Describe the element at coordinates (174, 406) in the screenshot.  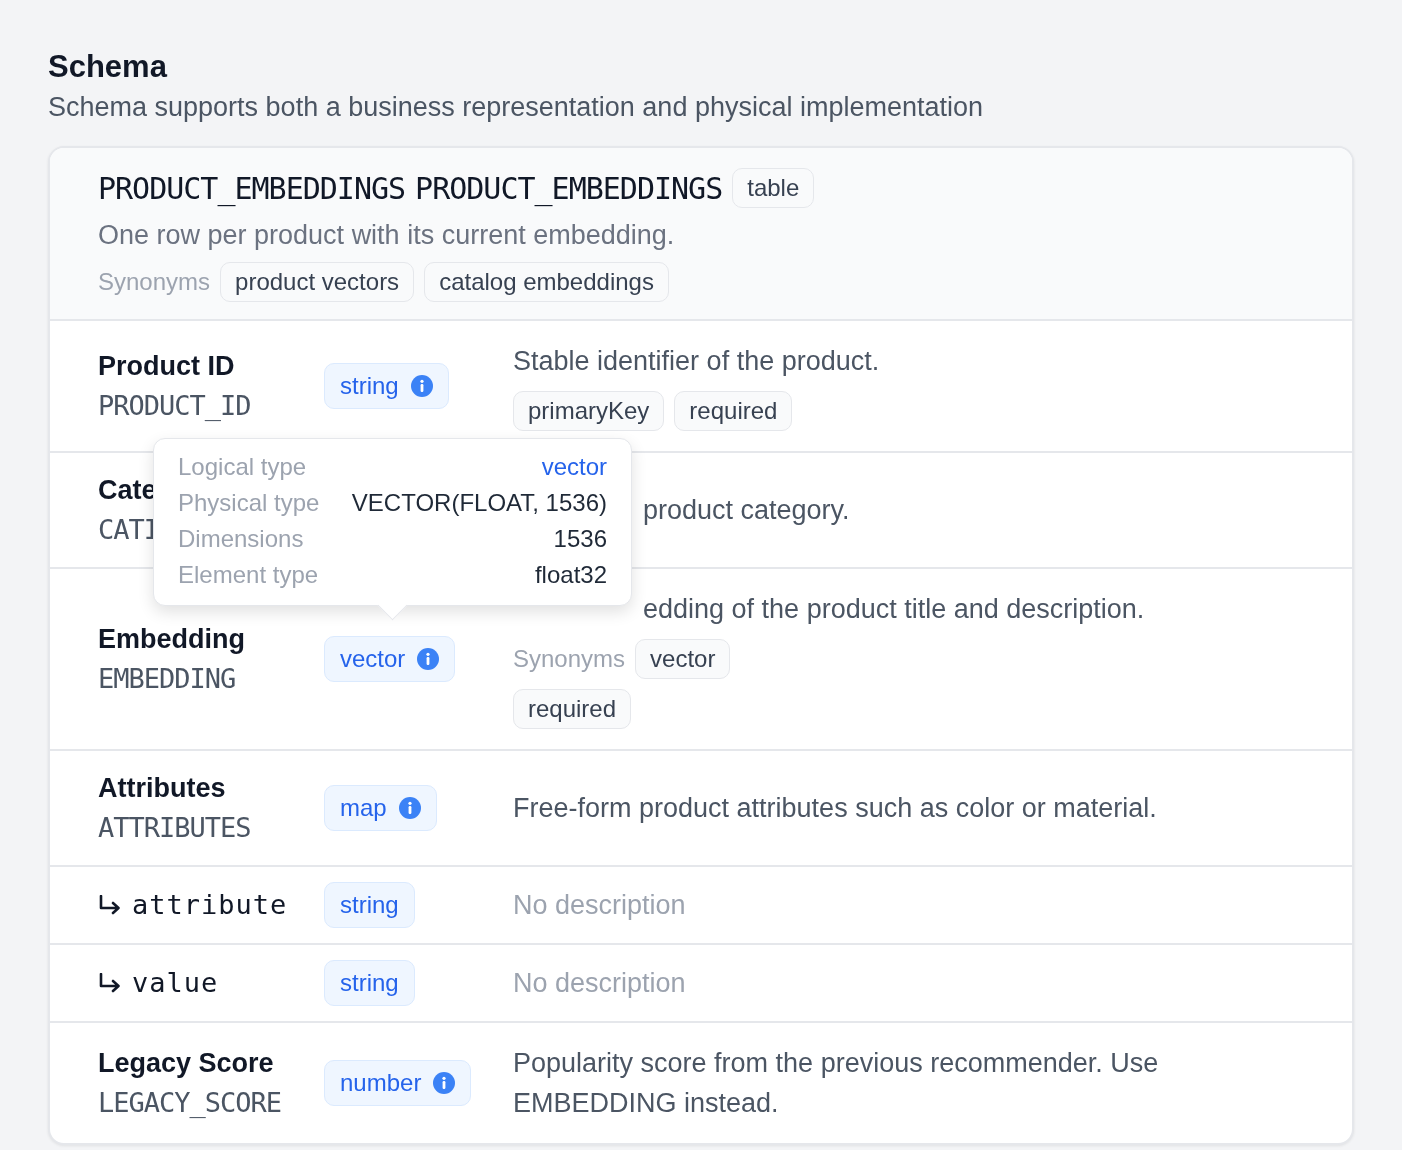
I see `column-name: PRODUCT_ID` at that location.